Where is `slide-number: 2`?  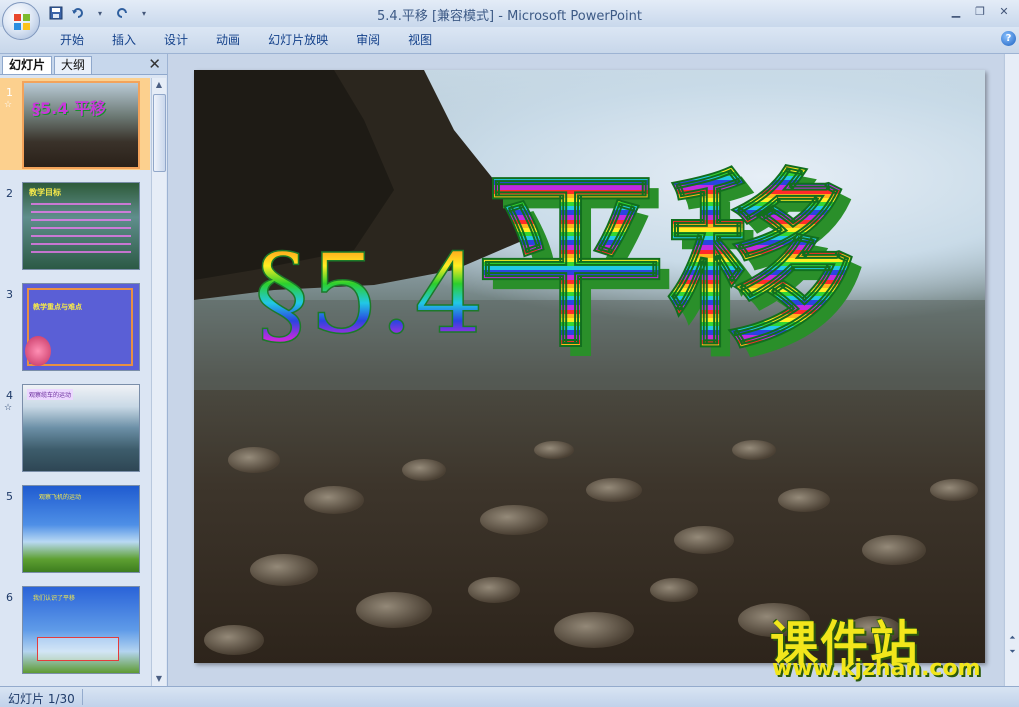
slide-number: 2 is located at coordinates (9, 193).